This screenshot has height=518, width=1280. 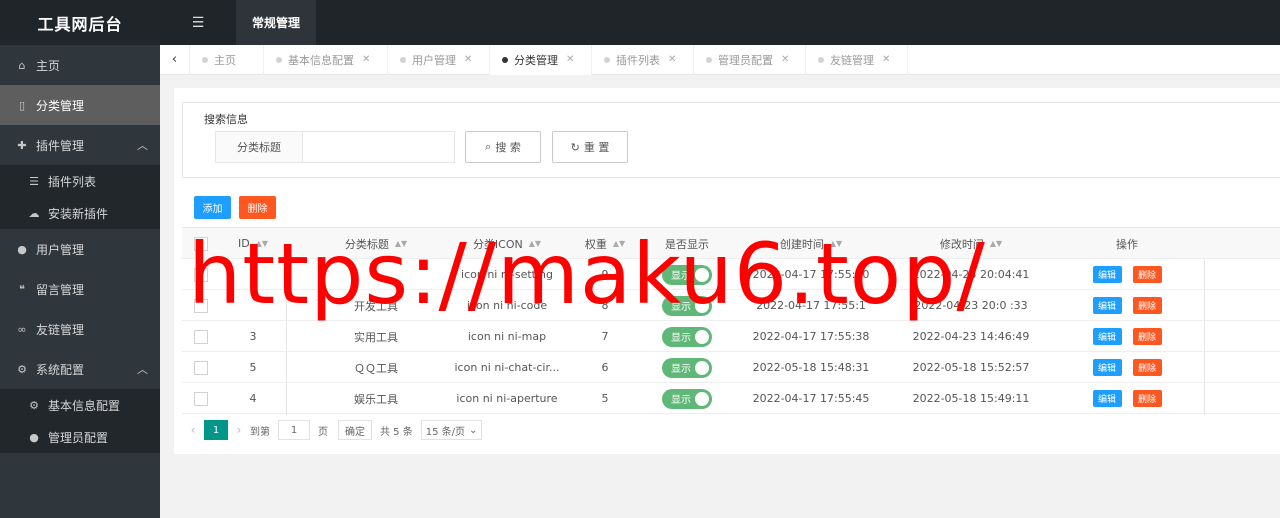 I want to click on sidebar-item-plugins: ✚ 插件管理 ︿, so click(x=80, y=145).